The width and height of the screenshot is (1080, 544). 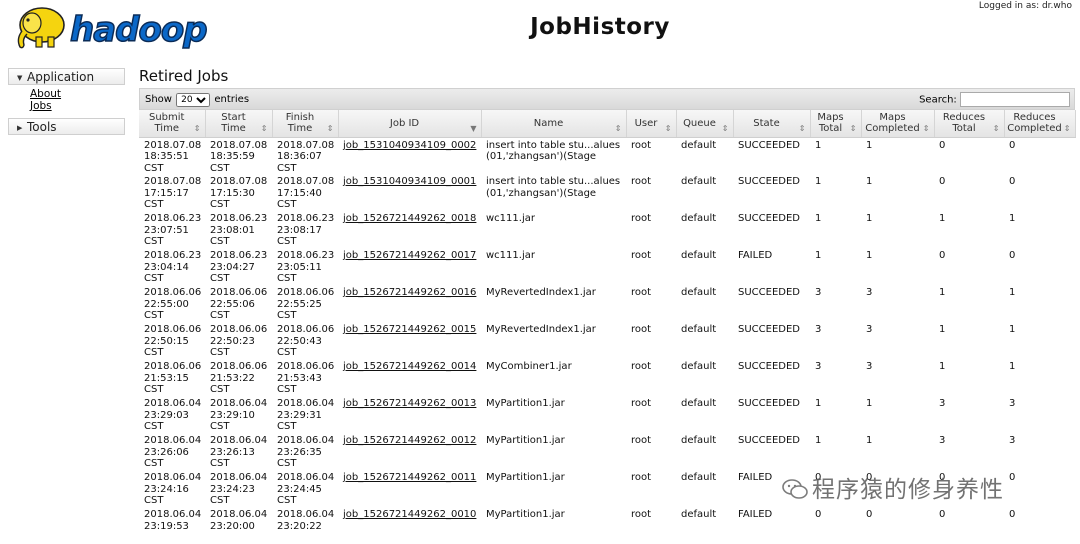 What do you see at coordinates (836, 124) in the screenshot?
I see `col-maps-total: Maps Total ⇕` at bounding box center [836, 124].